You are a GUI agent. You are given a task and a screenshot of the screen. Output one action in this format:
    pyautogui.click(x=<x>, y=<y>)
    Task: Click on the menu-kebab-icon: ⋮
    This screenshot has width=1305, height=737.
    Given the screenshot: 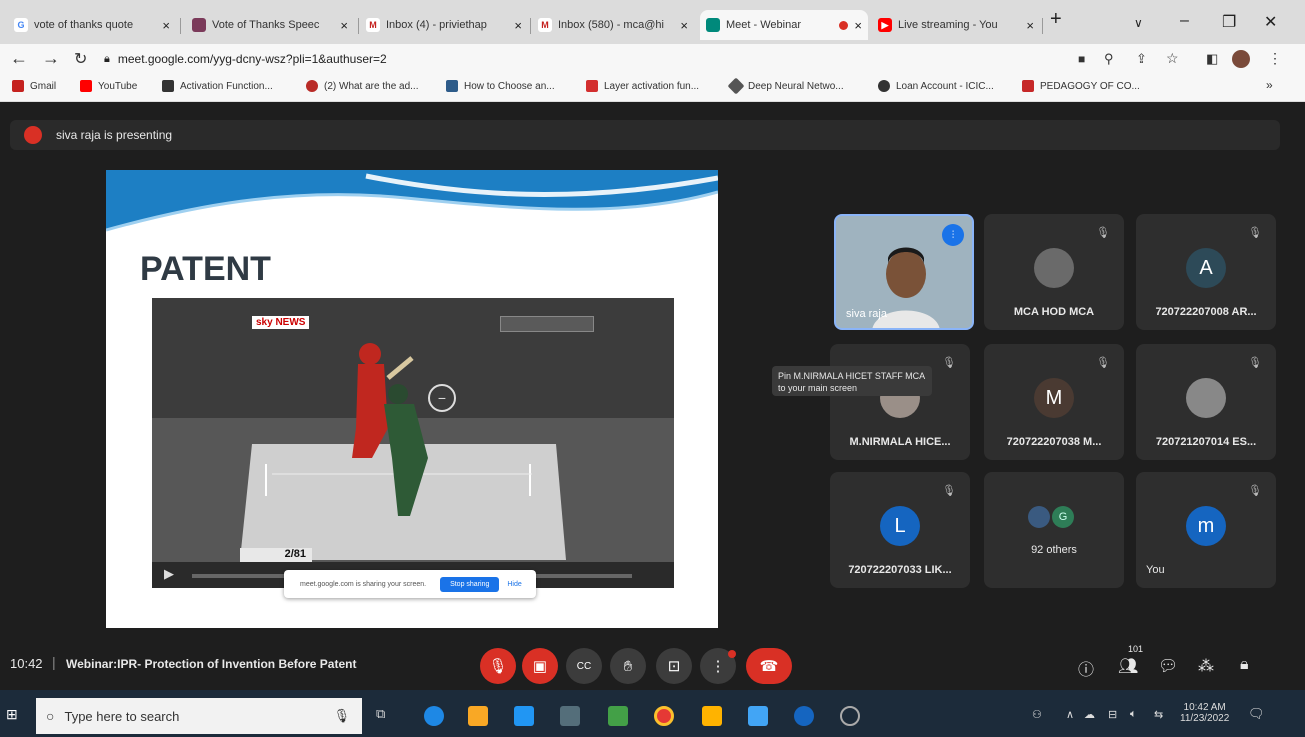 What is the action you would take?
    pyautogui.click(x=1275, y=58)
    